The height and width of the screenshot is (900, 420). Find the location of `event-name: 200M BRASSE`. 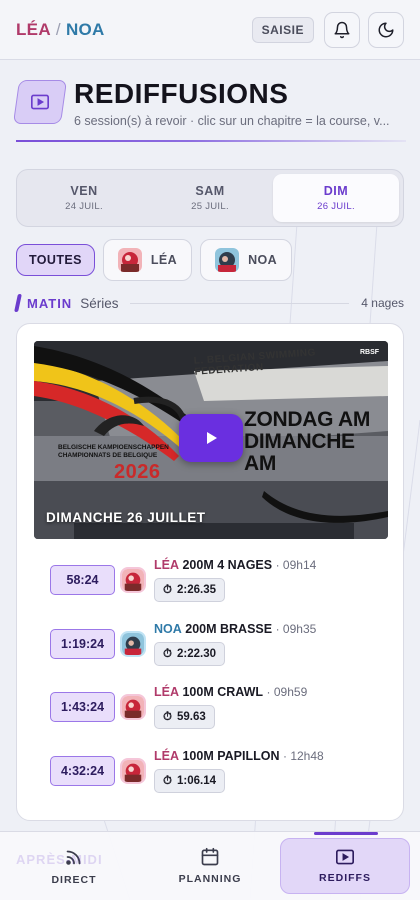

event-name: 200M BRASSE is located at coordinates (229, 629).